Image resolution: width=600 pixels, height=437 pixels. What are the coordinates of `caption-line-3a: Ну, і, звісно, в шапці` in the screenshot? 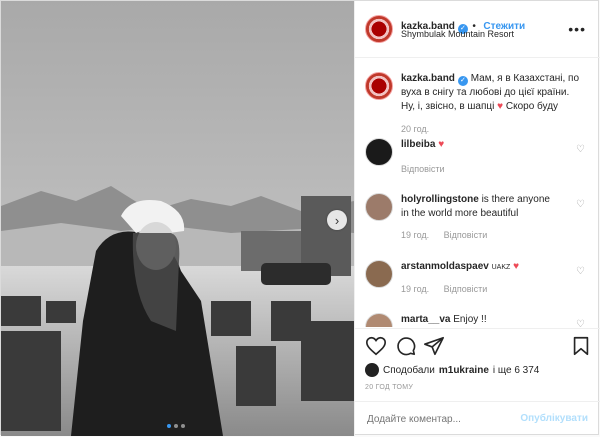 It's located at (448, 106).